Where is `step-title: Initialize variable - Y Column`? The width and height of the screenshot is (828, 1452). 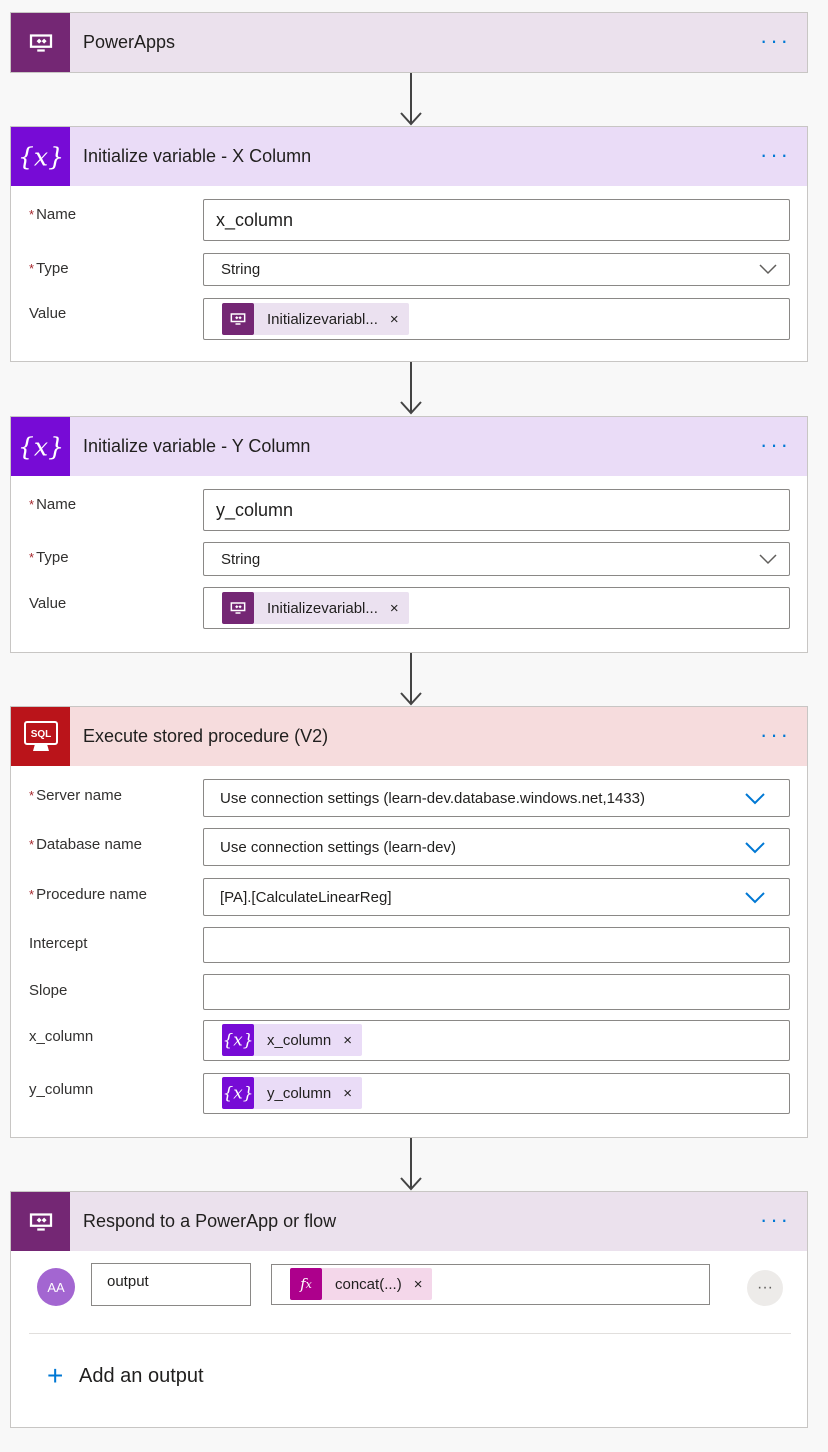
step-title: Initialize variable - Y Column is located at coordinates (197, 446).